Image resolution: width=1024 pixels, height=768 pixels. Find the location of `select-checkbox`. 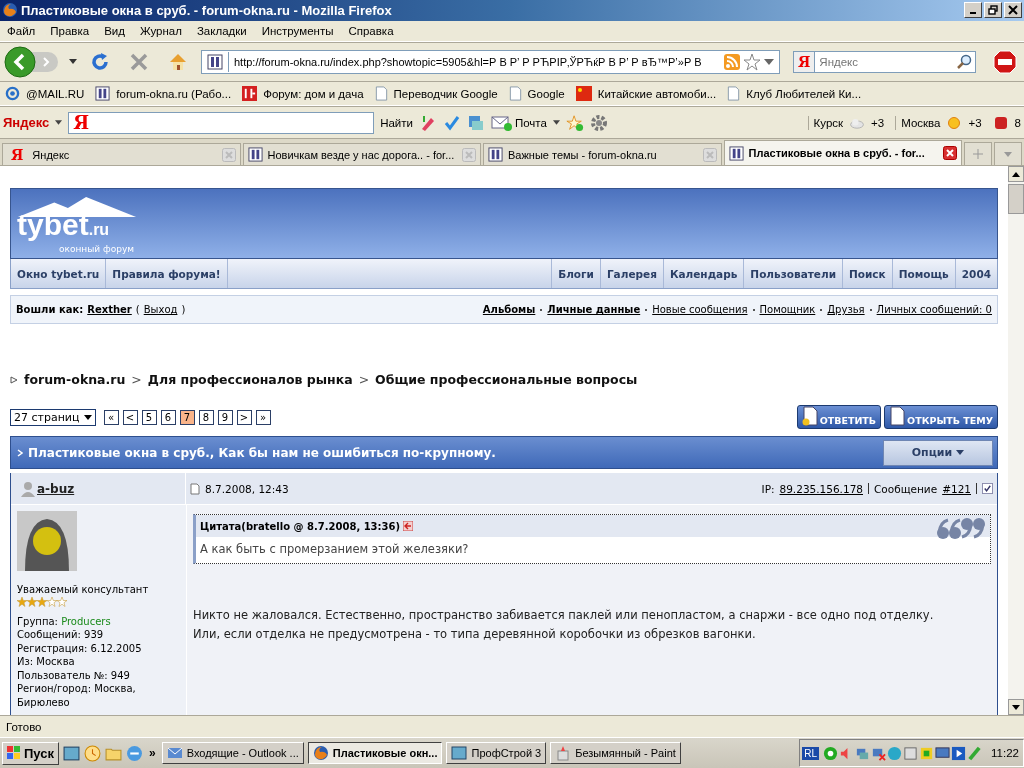

select-checkbox is located at coordinates (987, 489).